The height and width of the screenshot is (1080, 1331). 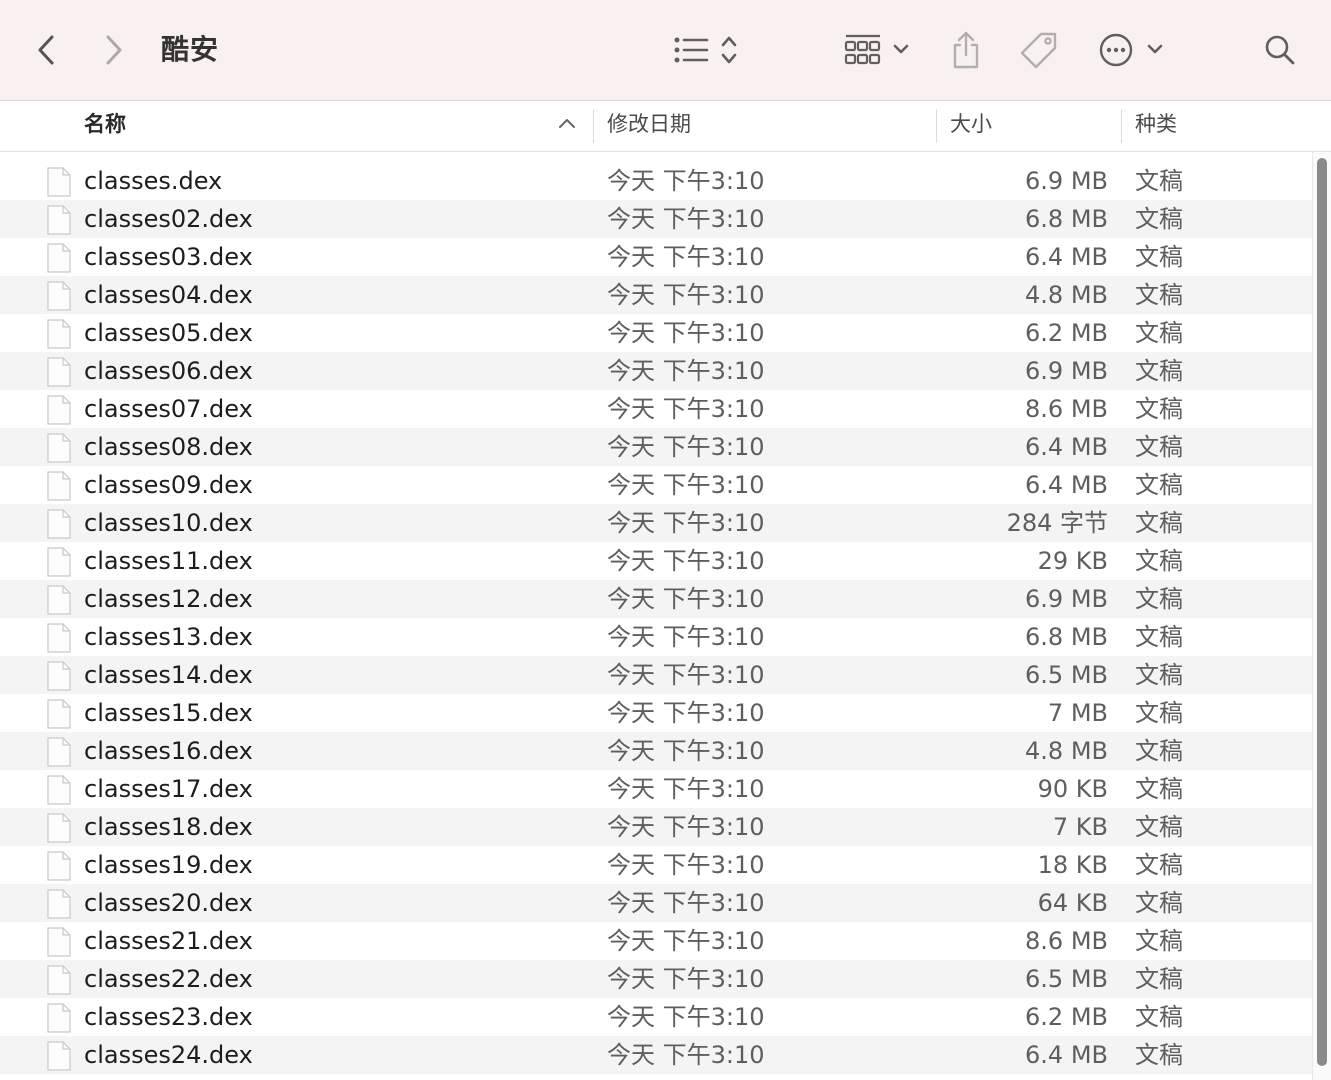 I want to click on file-row: classes07.dex 今天 下午3:10 8.6 MB 文稿, so click(x=656, y=409).